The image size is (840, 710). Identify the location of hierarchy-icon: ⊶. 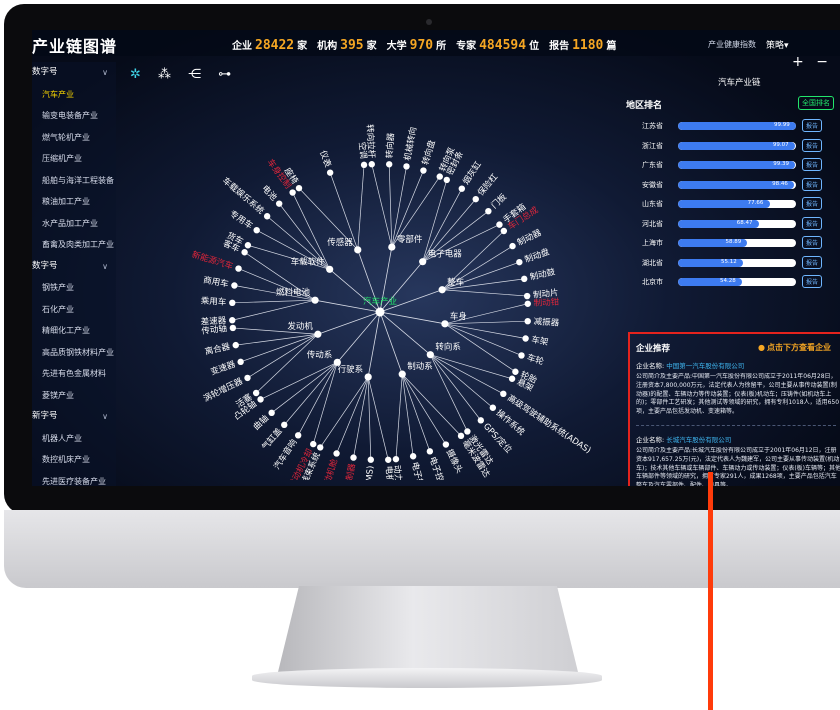
(224, 74).